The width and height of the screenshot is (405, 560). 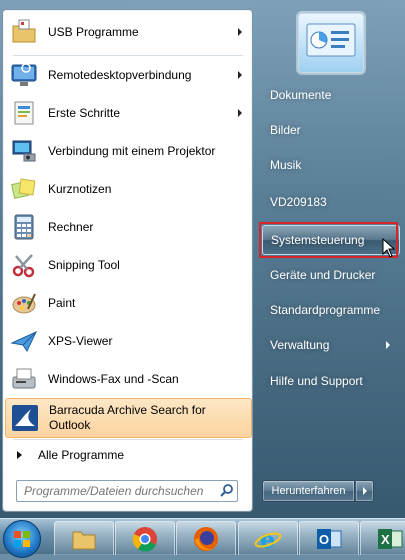 I want to click on program-item-usb-programme: USB Programme, so click(x=127, y=32).